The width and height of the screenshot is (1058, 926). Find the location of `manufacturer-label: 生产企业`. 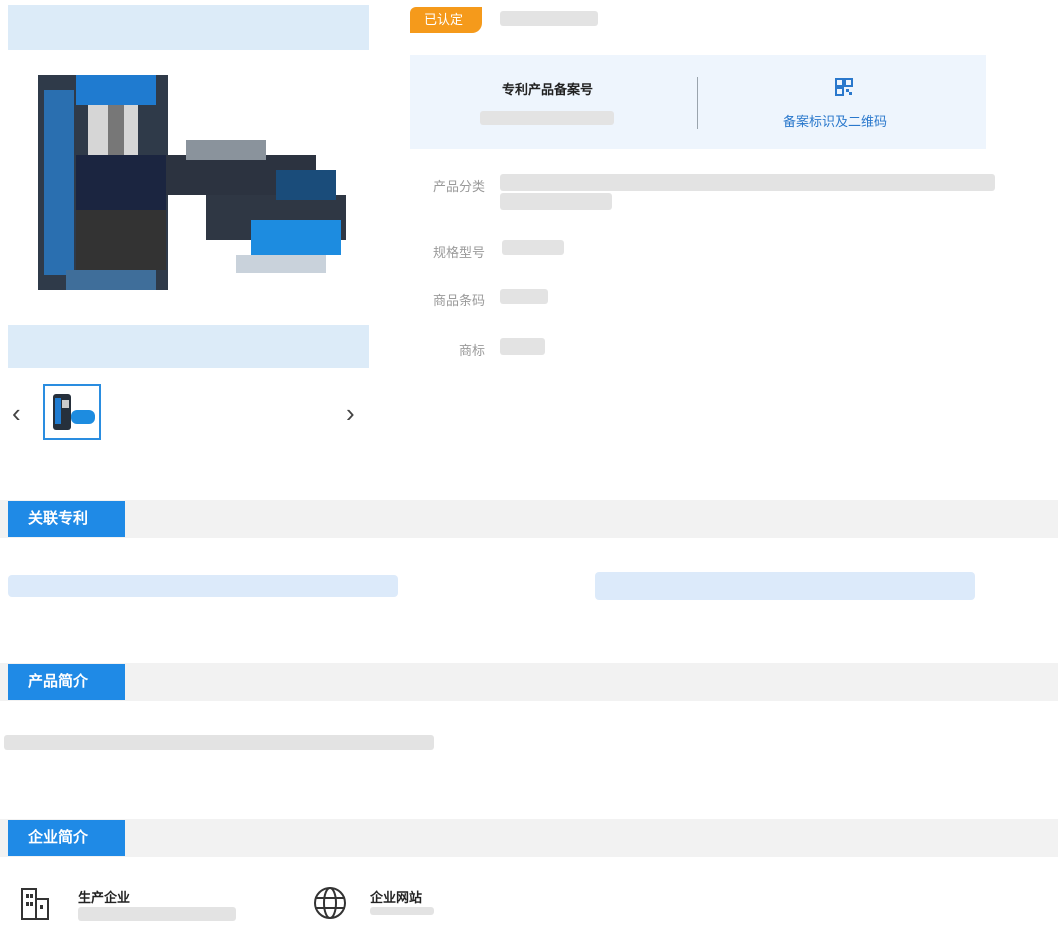

manufacturer-label: 生产企业 is located at coordinates (104, 897).